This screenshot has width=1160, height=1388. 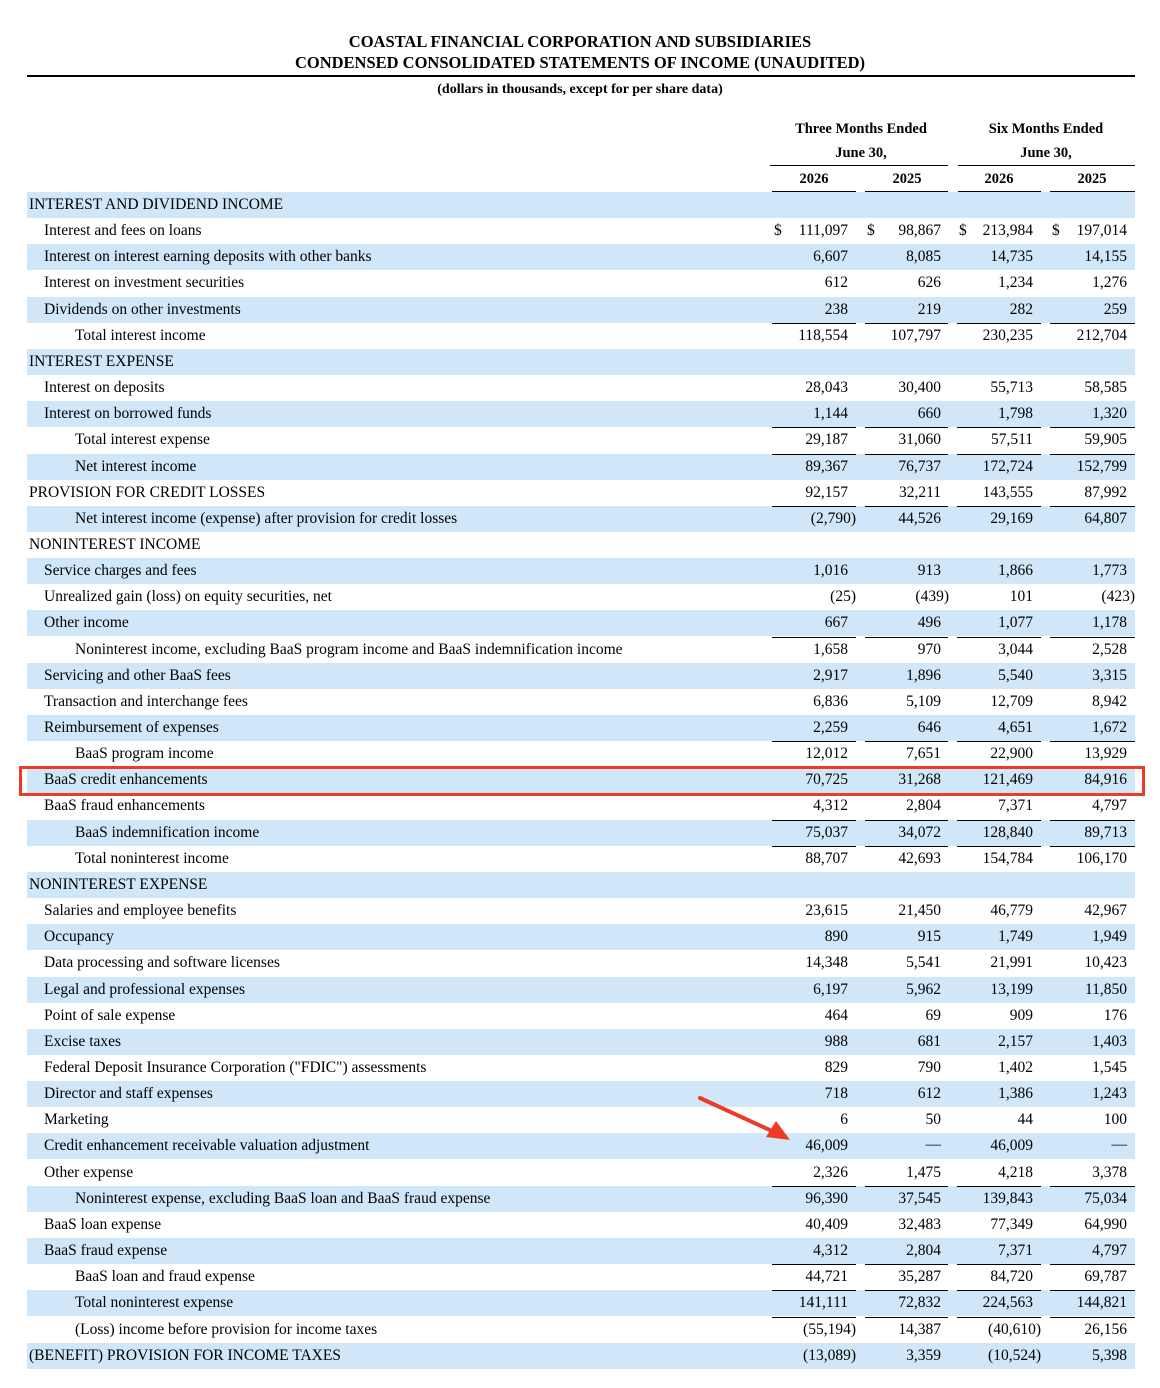 What do you see at coordinates (1092, 1355) in the screenshot?
I see `value-cell: 5,398` at bounding box center [1092, 1355].